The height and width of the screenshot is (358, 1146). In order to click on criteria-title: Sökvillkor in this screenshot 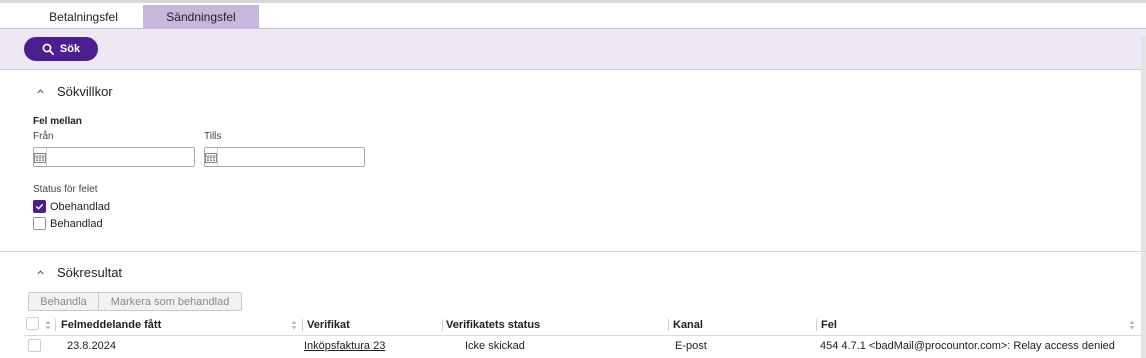, I will do `click(85, 91)`.